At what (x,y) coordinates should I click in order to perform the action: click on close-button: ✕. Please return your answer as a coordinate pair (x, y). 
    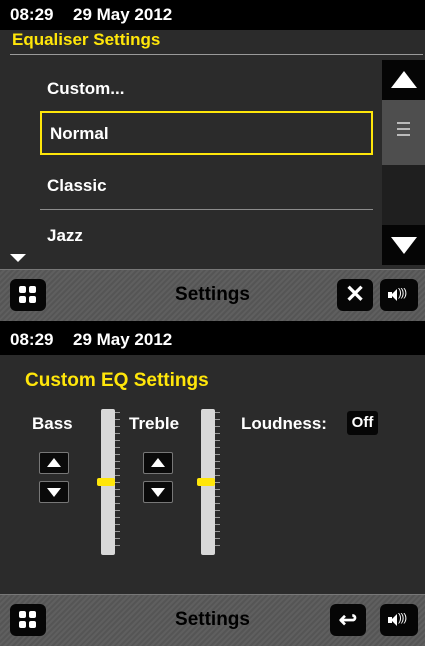
    Looking at the image, I should click on (355, 295).